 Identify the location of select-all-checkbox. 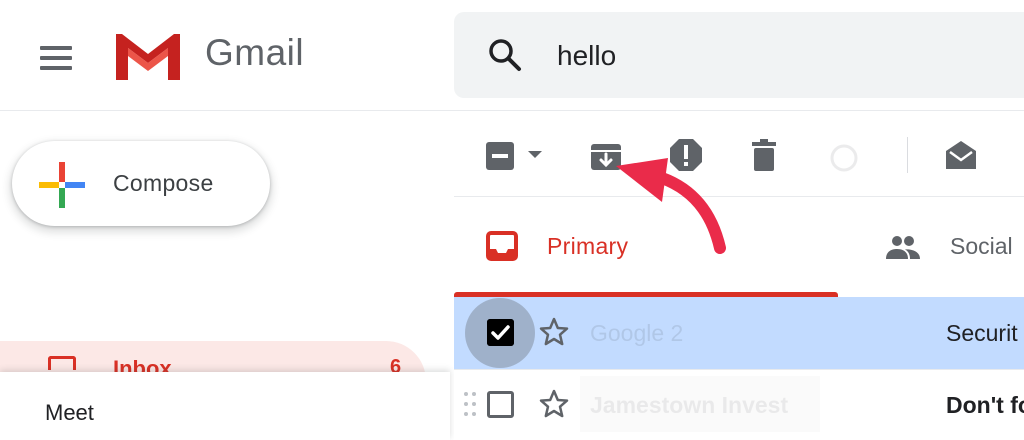
(500, 156).